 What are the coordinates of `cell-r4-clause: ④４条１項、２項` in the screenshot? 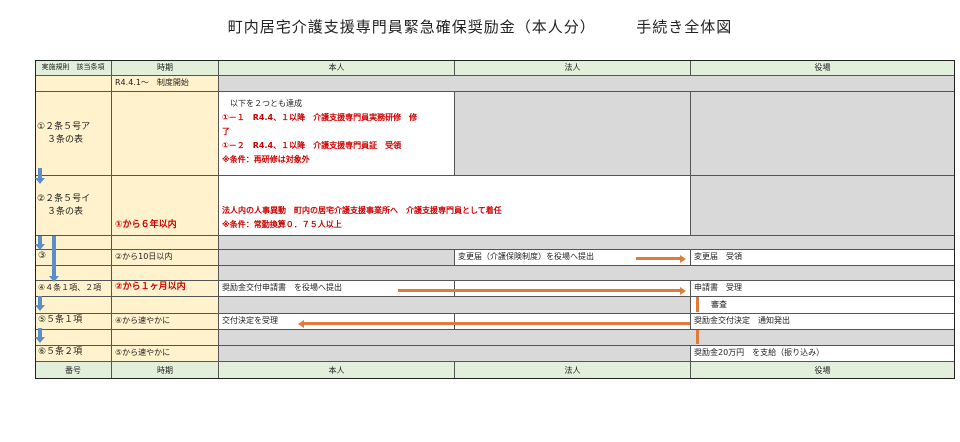 It's located at (73, 289).